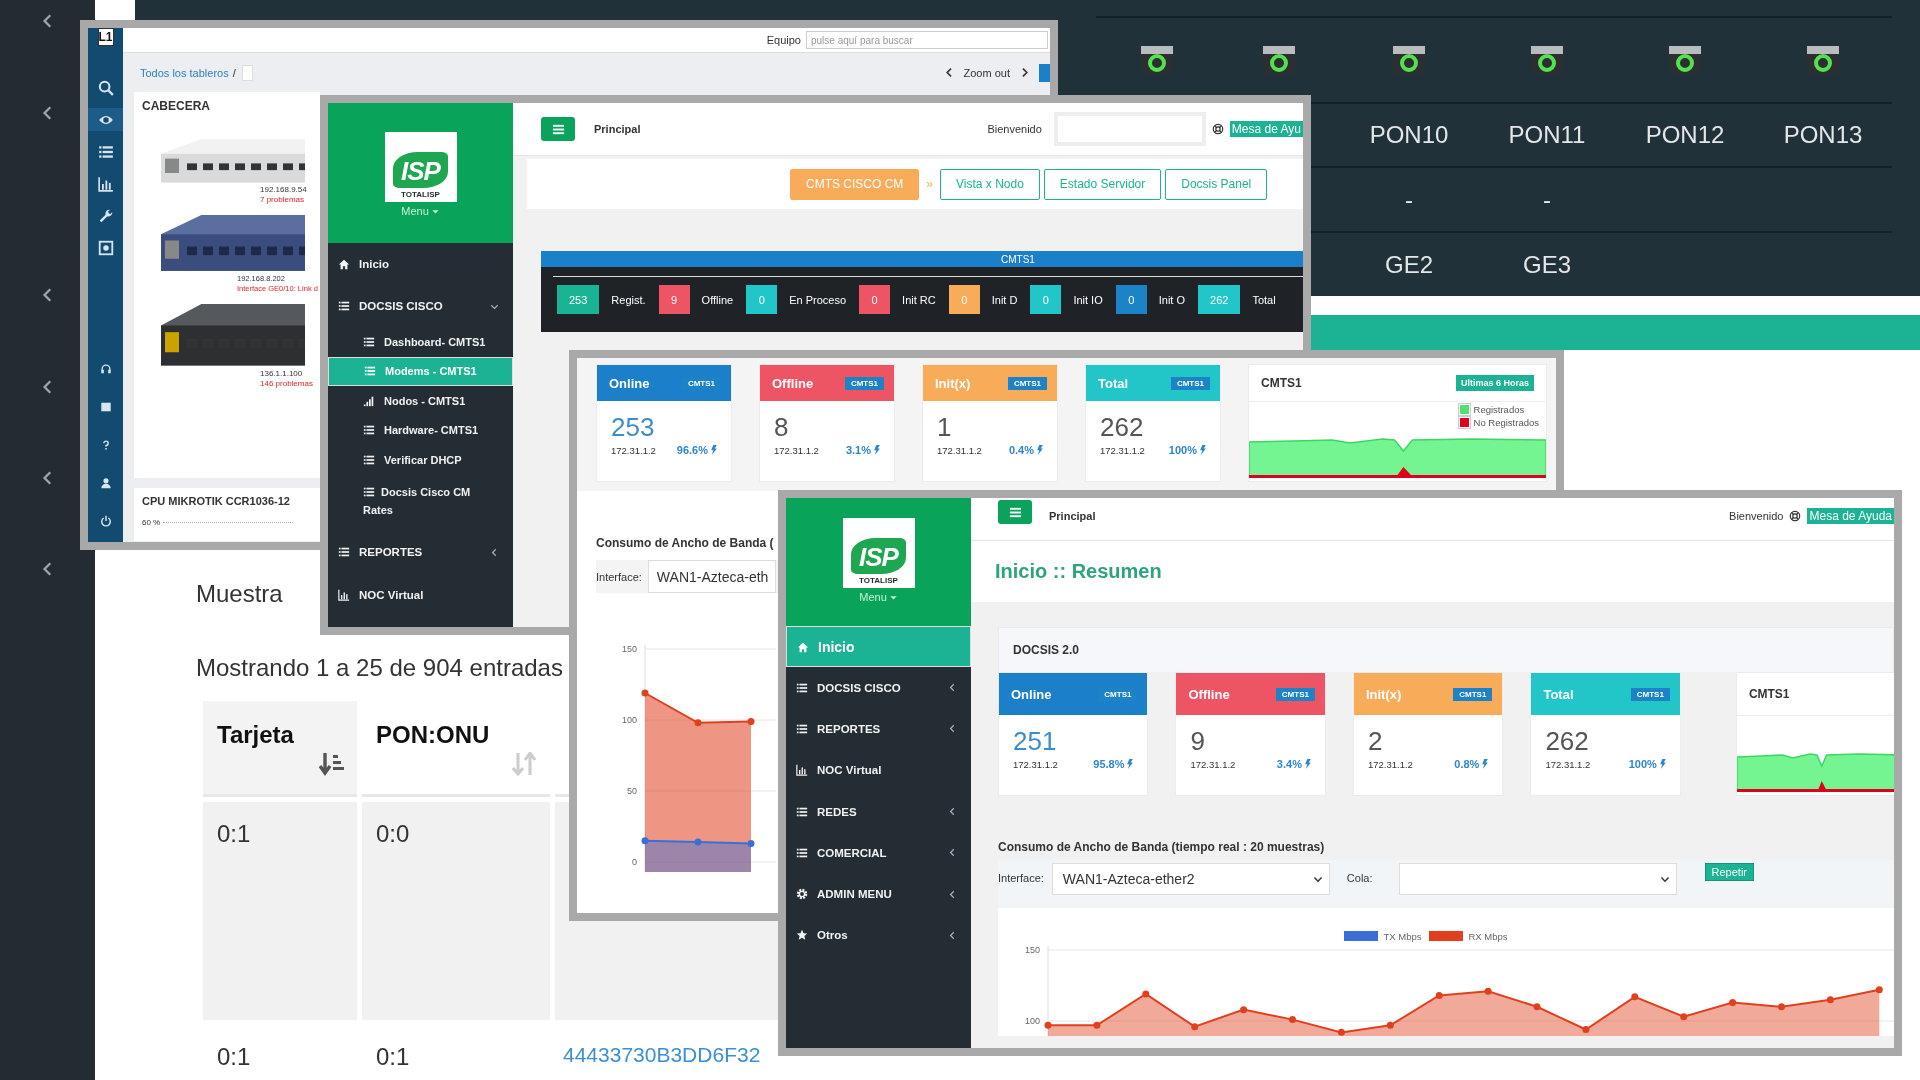  I want to click on card-title: Online, so click(1031, 694).